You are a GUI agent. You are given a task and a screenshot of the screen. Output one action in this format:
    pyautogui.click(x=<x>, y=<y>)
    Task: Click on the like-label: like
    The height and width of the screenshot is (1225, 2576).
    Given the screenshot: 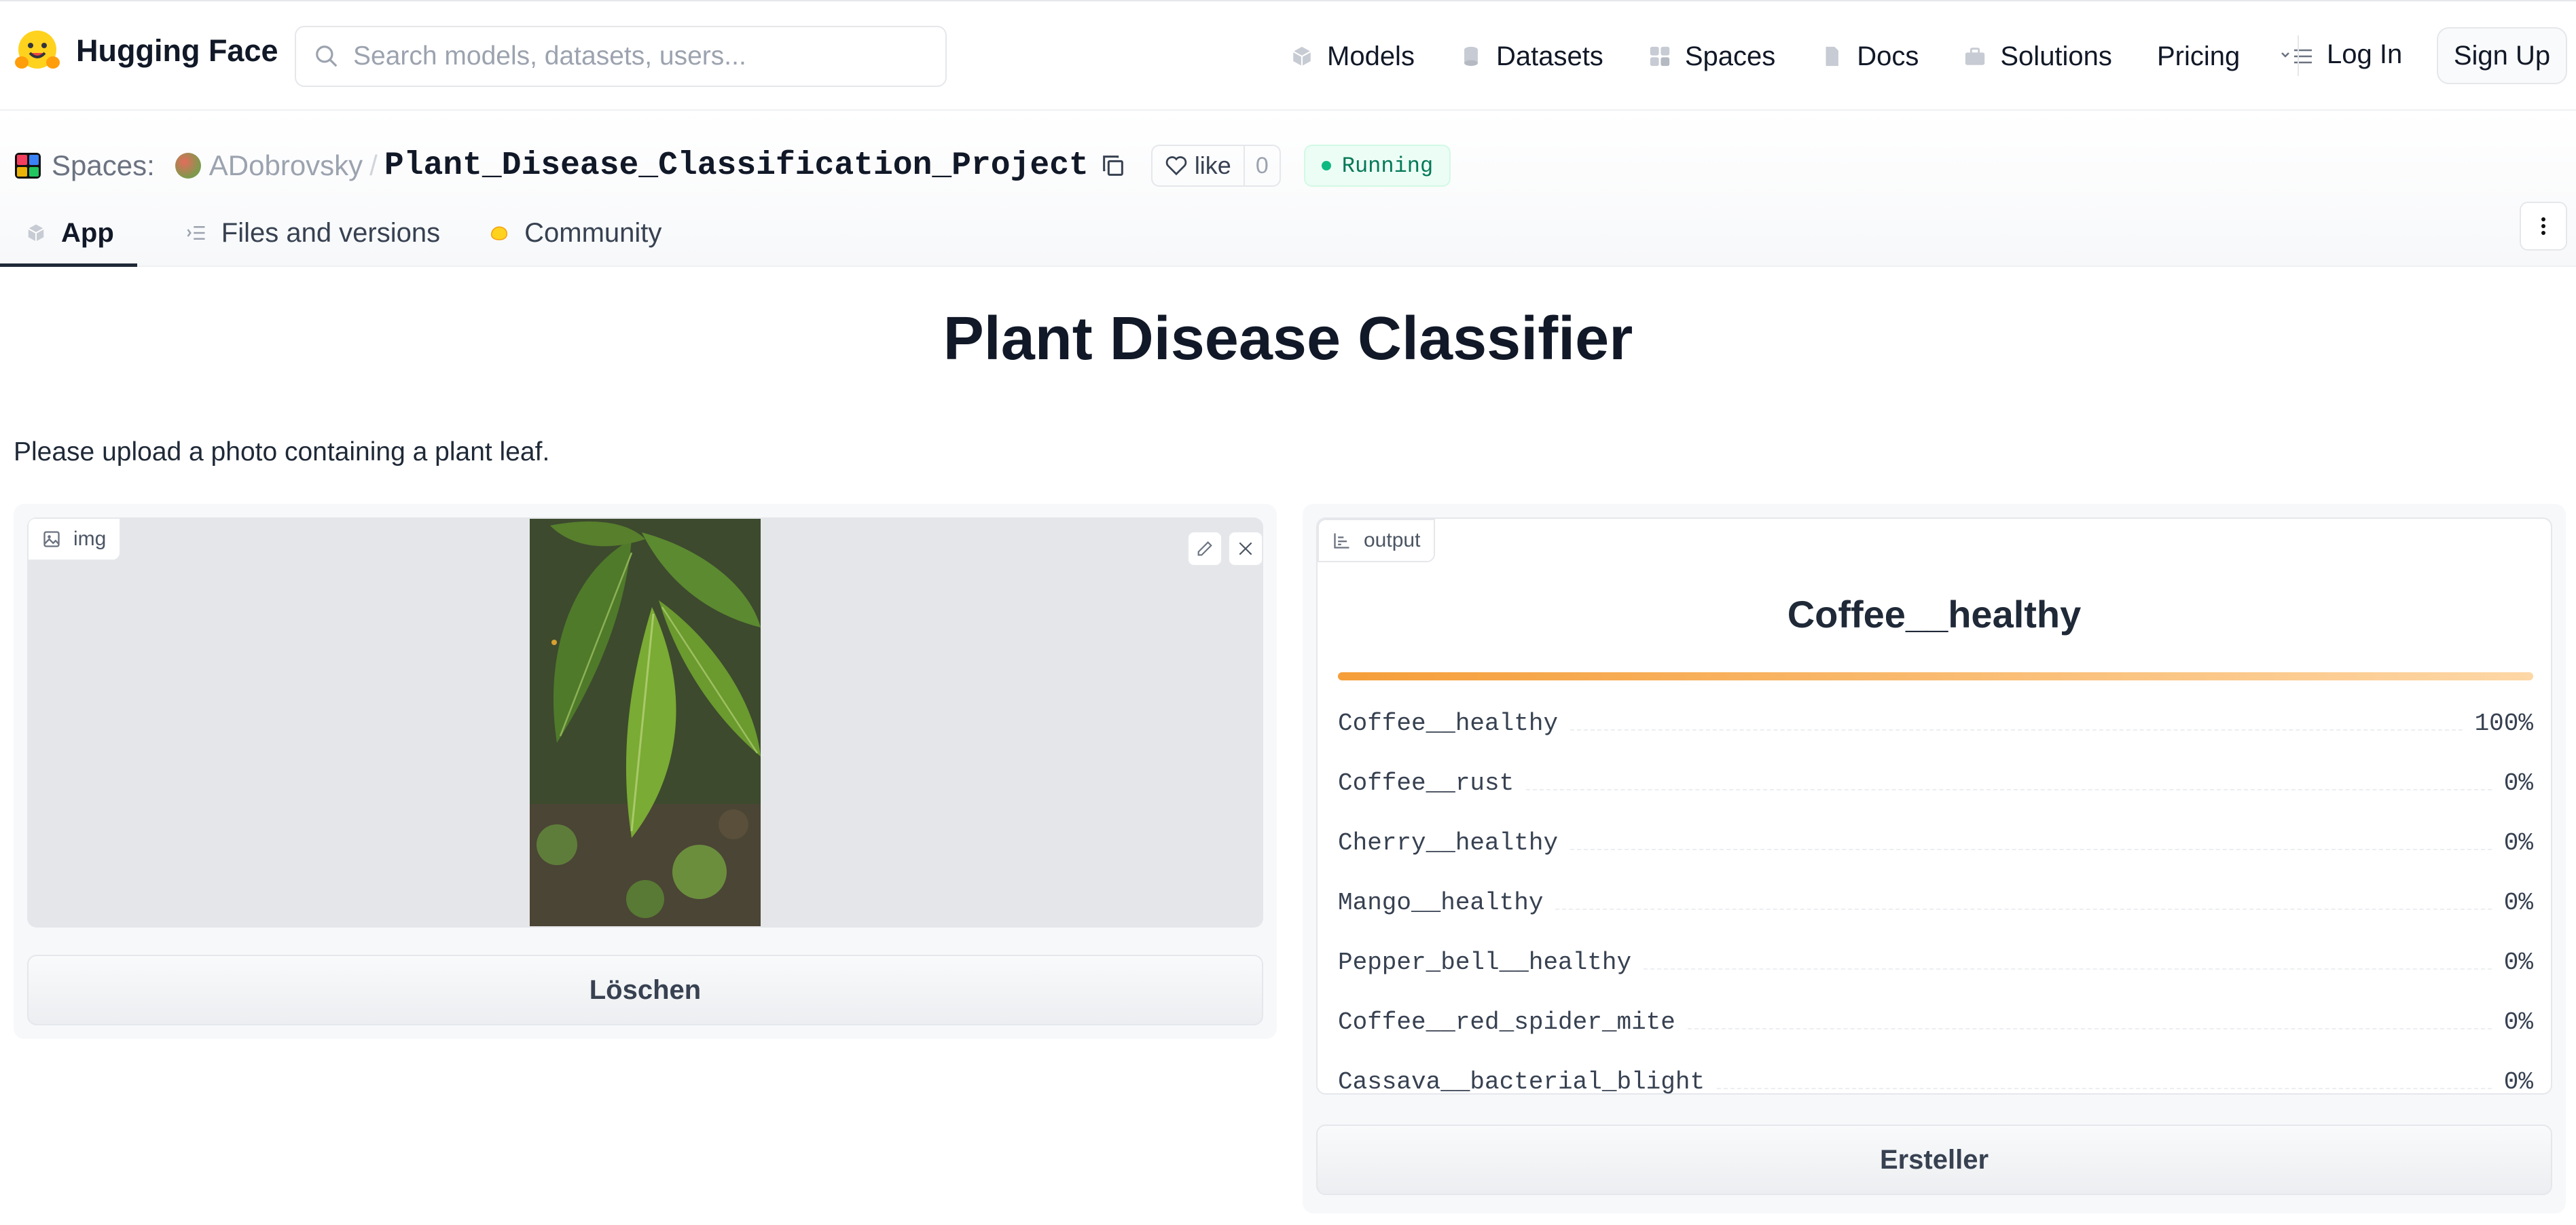 What is the action you would take?
    pyautogui.click(x=1212, y=165)
    